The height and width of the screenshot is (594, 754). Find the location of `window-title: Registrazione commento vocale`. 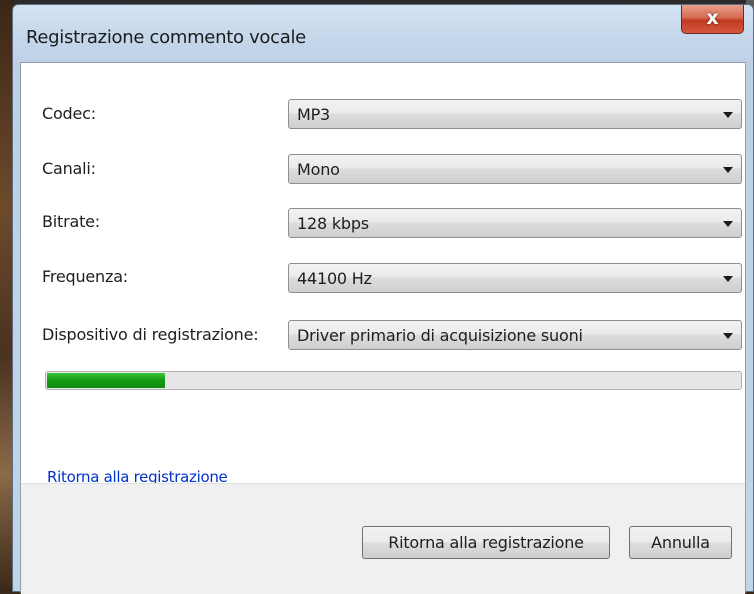

window-title: Registrazione commento vocale is located at coordinates (166, 37).